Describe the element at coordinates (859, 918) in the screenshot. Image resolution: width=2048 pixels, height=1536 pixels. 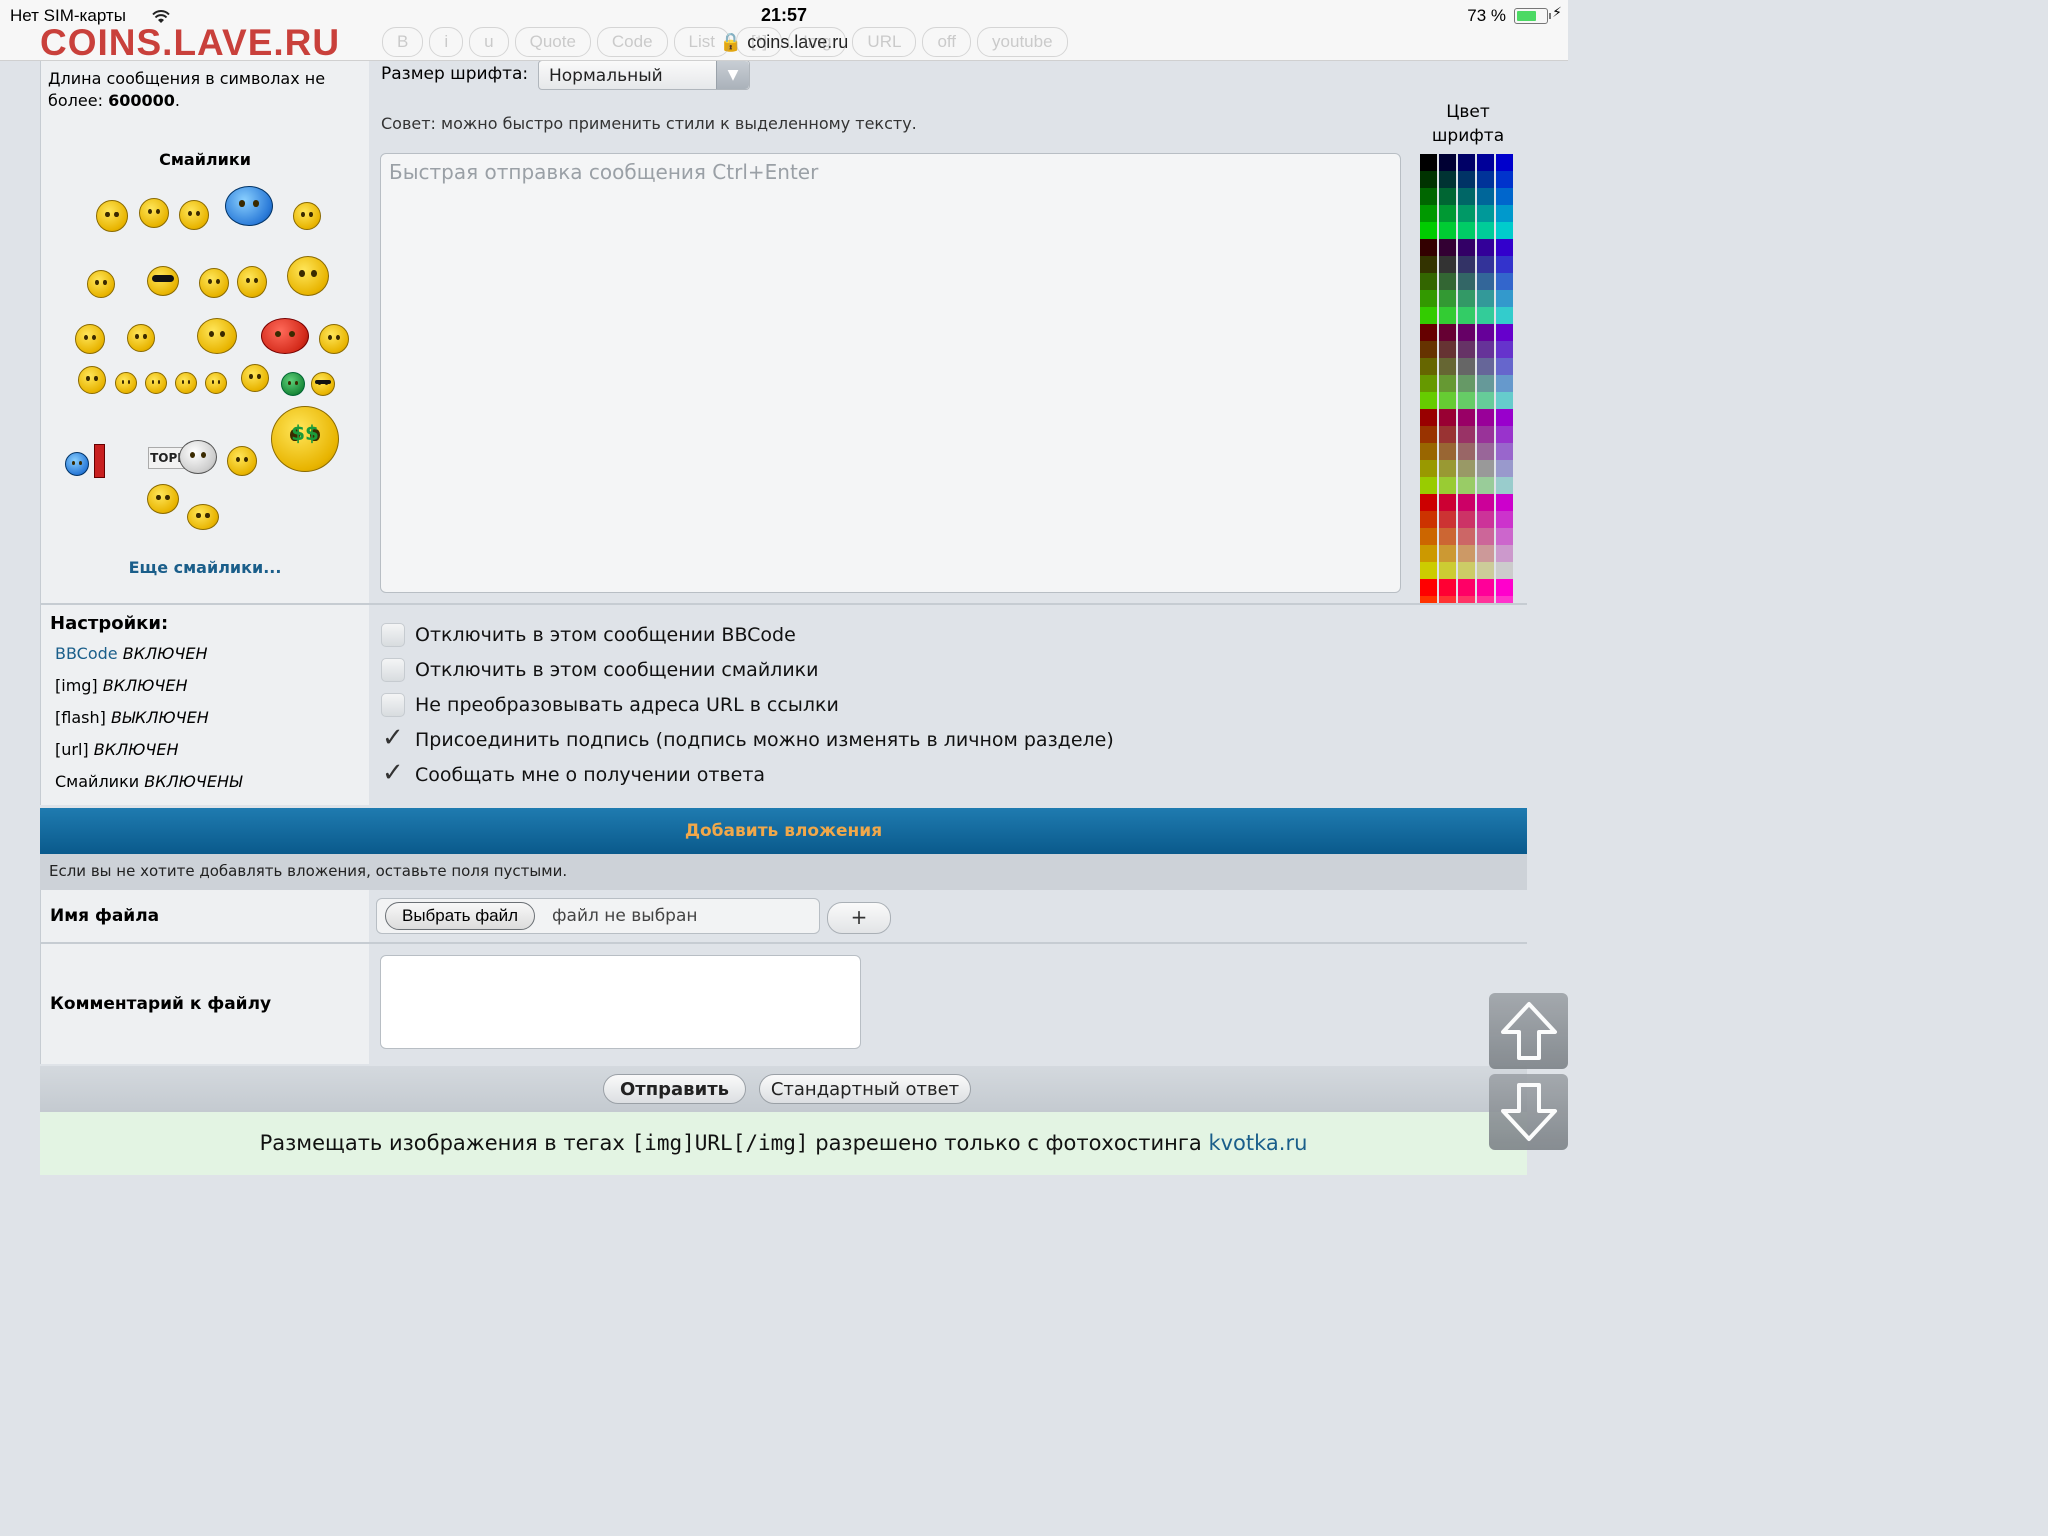
I see `add-file-button: +` at that location.